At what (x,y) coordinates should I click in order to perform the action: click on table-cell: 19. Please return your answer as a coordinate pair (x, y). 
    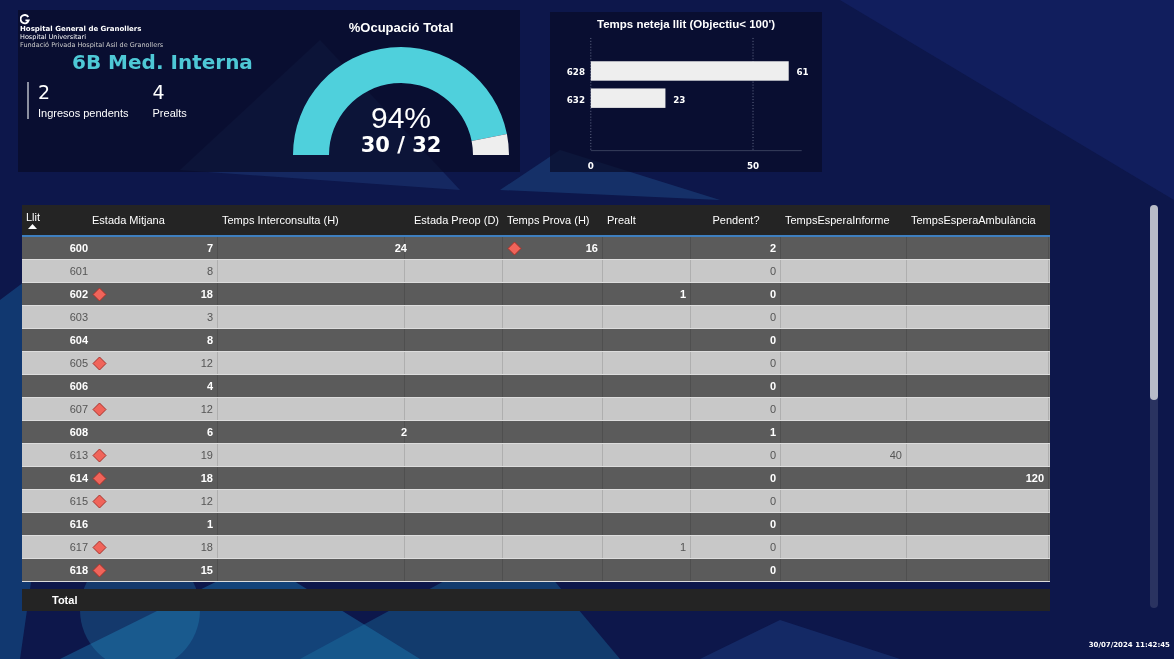
    Looking at the image, I should click on (206, 455).